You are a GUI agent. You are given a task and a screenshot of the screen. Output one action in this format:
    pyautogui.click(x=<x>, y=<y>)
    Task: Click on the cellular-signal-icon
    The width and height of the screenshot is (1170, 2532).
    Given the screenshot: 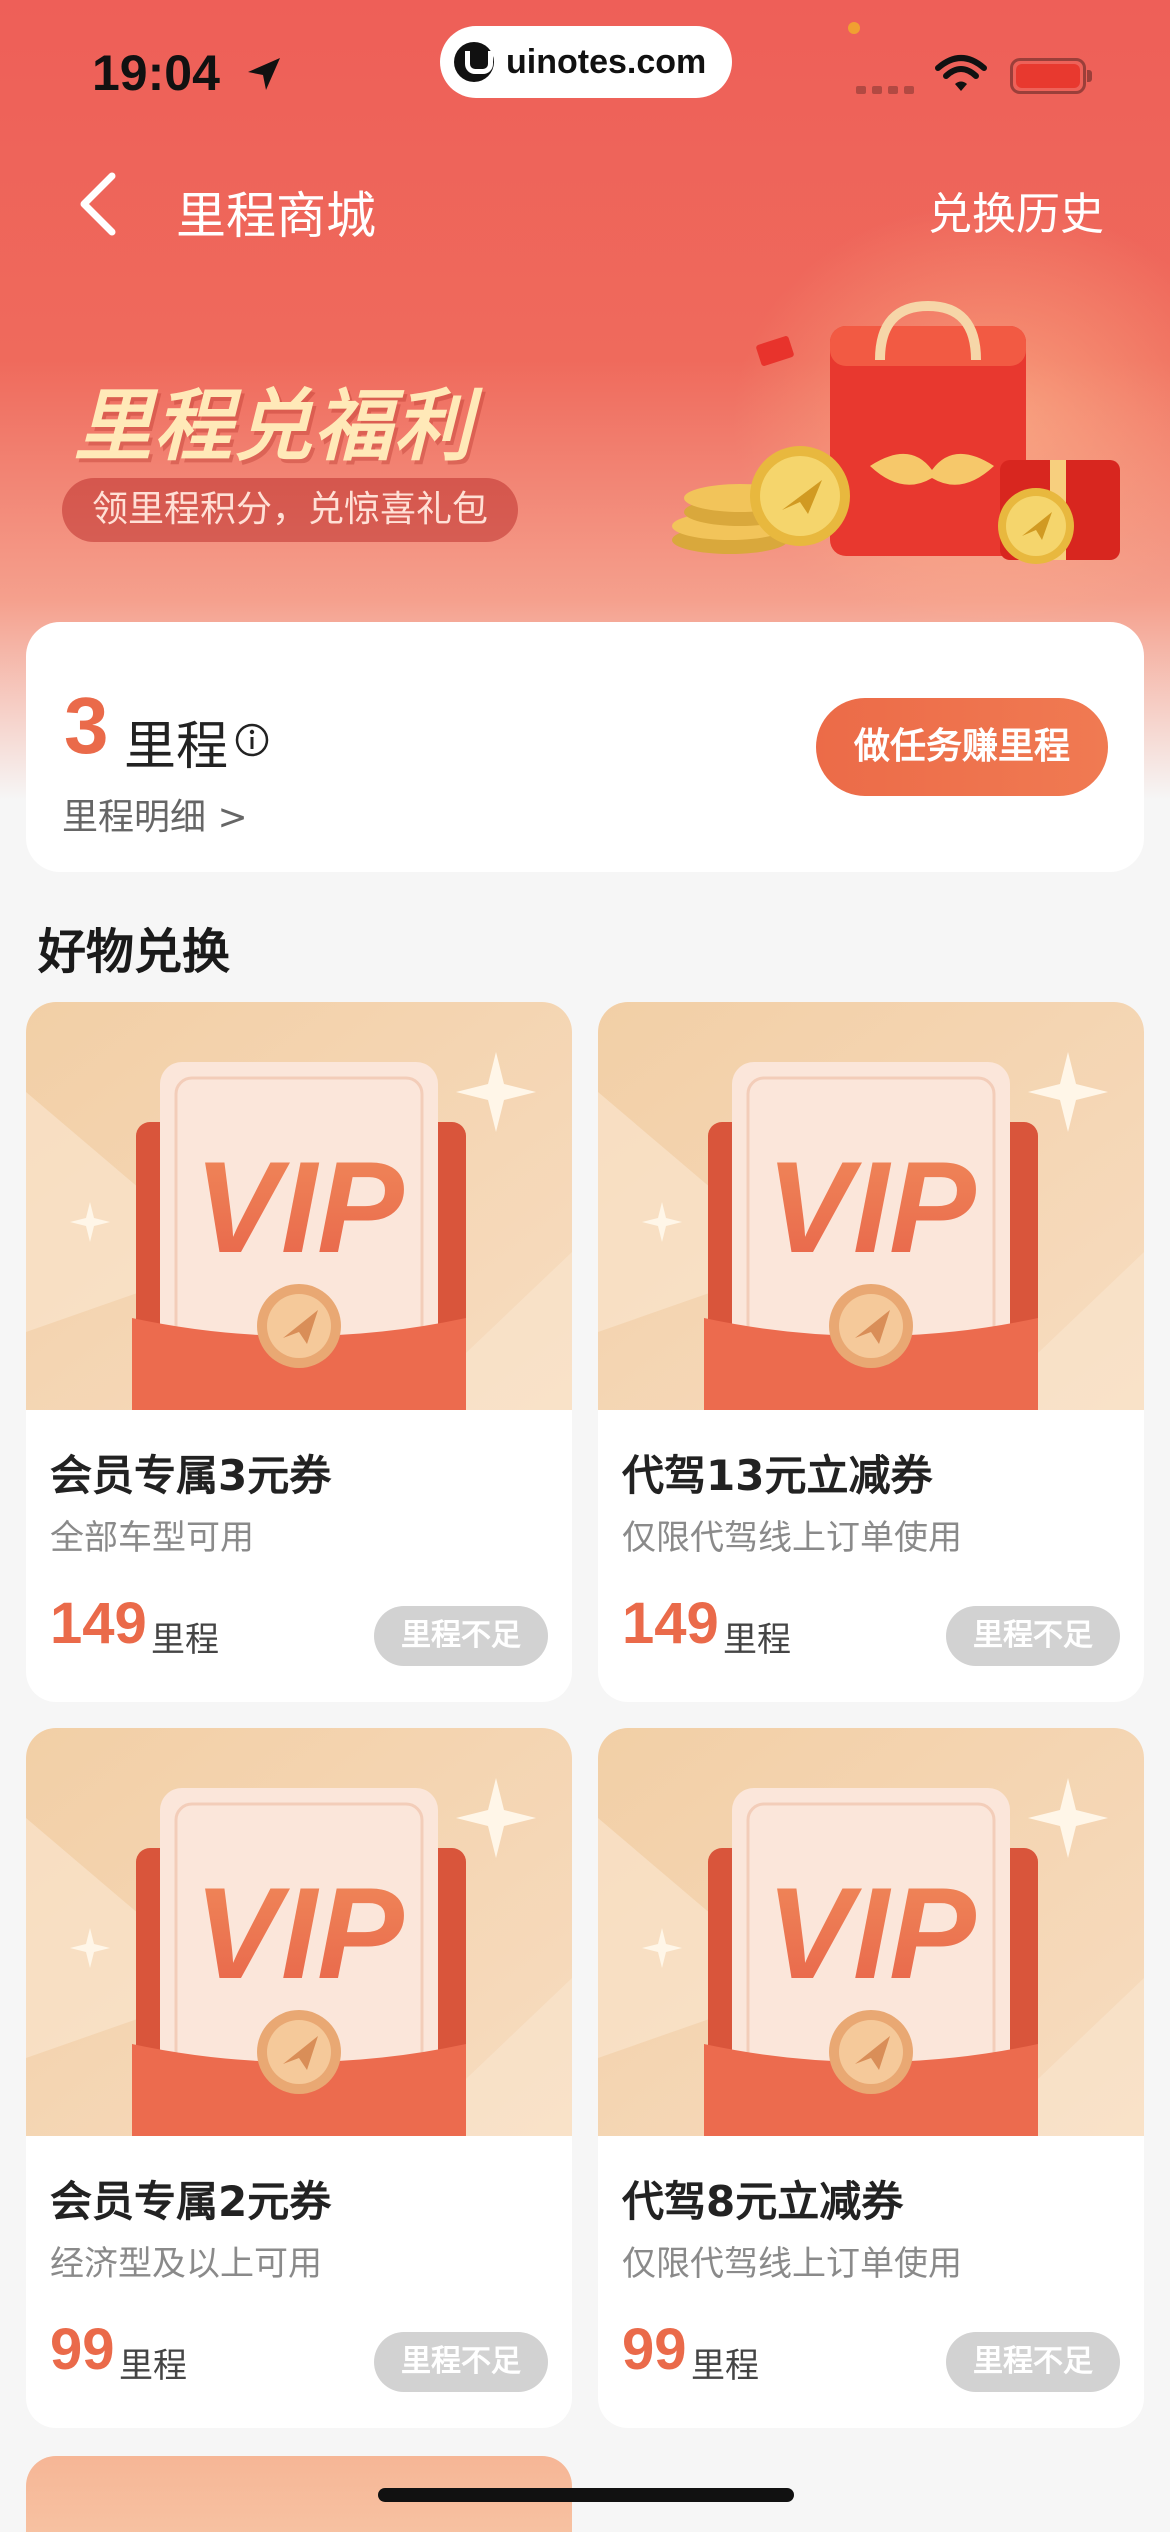 What is the action you would take?
    pyautogui.click(x=886, y=91)
    